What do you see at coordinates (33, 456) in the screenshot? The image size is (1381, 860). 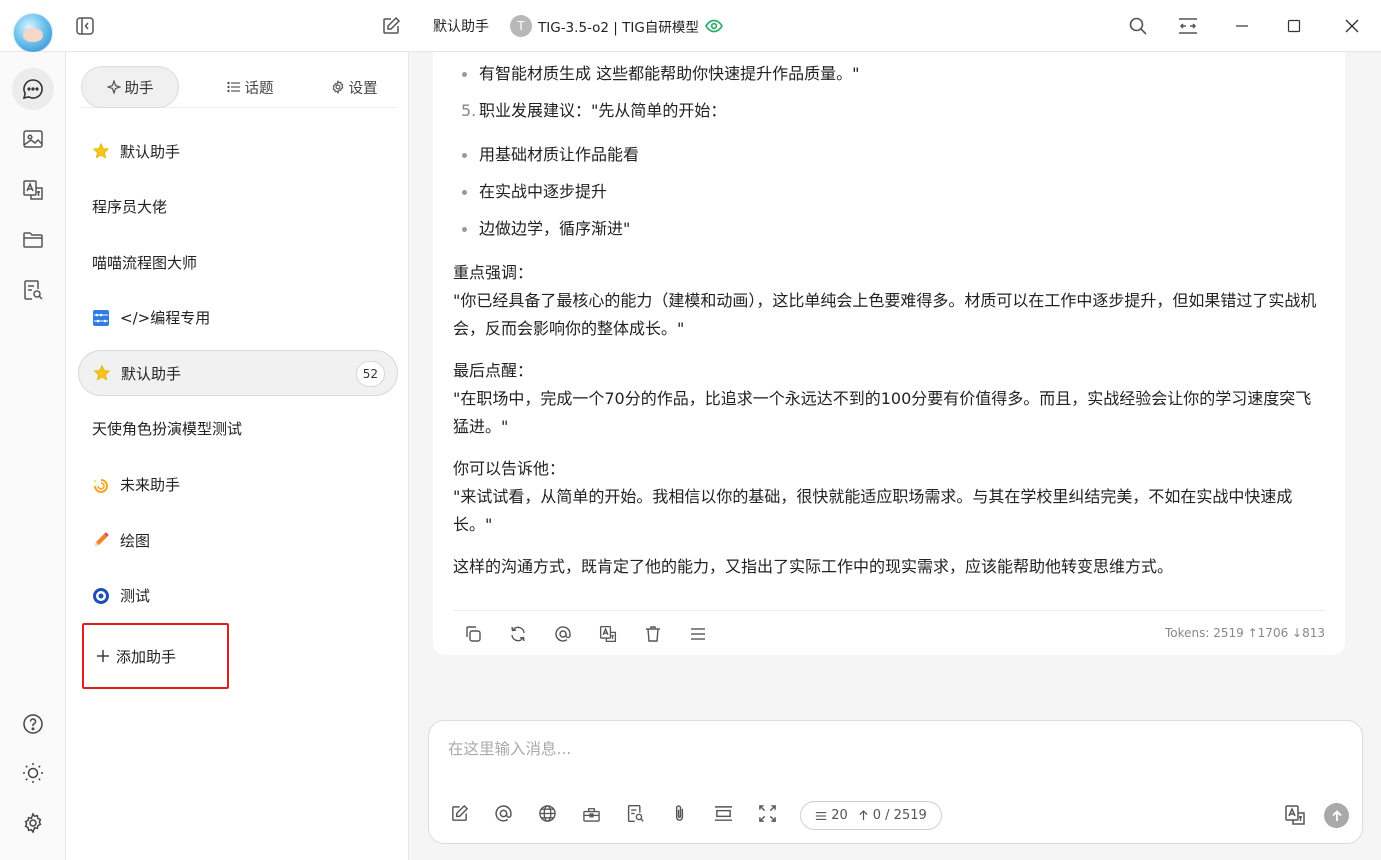 I see `left-nav-bar` at bounding box center [33, 456].